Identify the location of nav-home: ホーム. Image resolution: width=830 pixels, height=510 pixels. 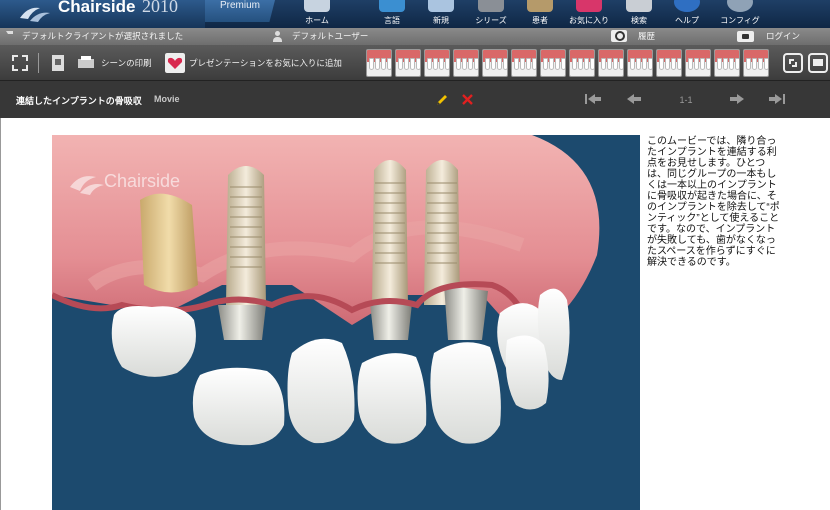
(317, 14).